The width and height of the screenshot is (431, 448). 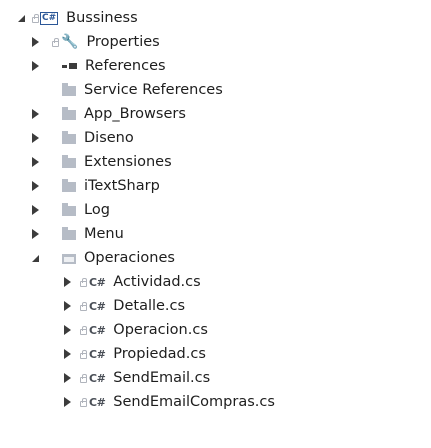 What do you see at coordinates (49, 18) in the screenshot?
I see `csharp-project-icon: C#` at bounding box center [49, 18].